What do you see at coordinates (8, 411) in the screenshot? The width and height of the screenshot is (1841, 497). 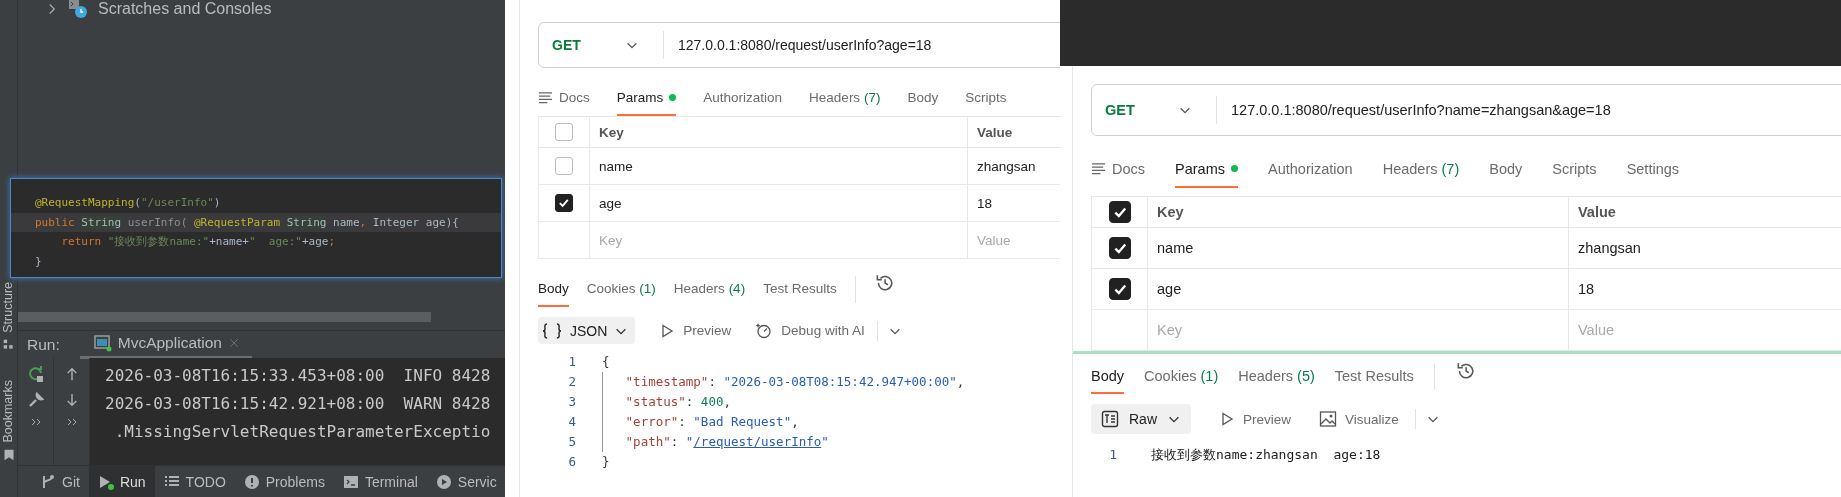 I see `side-tab: Bookmarks` at bounding box center [8, 411].